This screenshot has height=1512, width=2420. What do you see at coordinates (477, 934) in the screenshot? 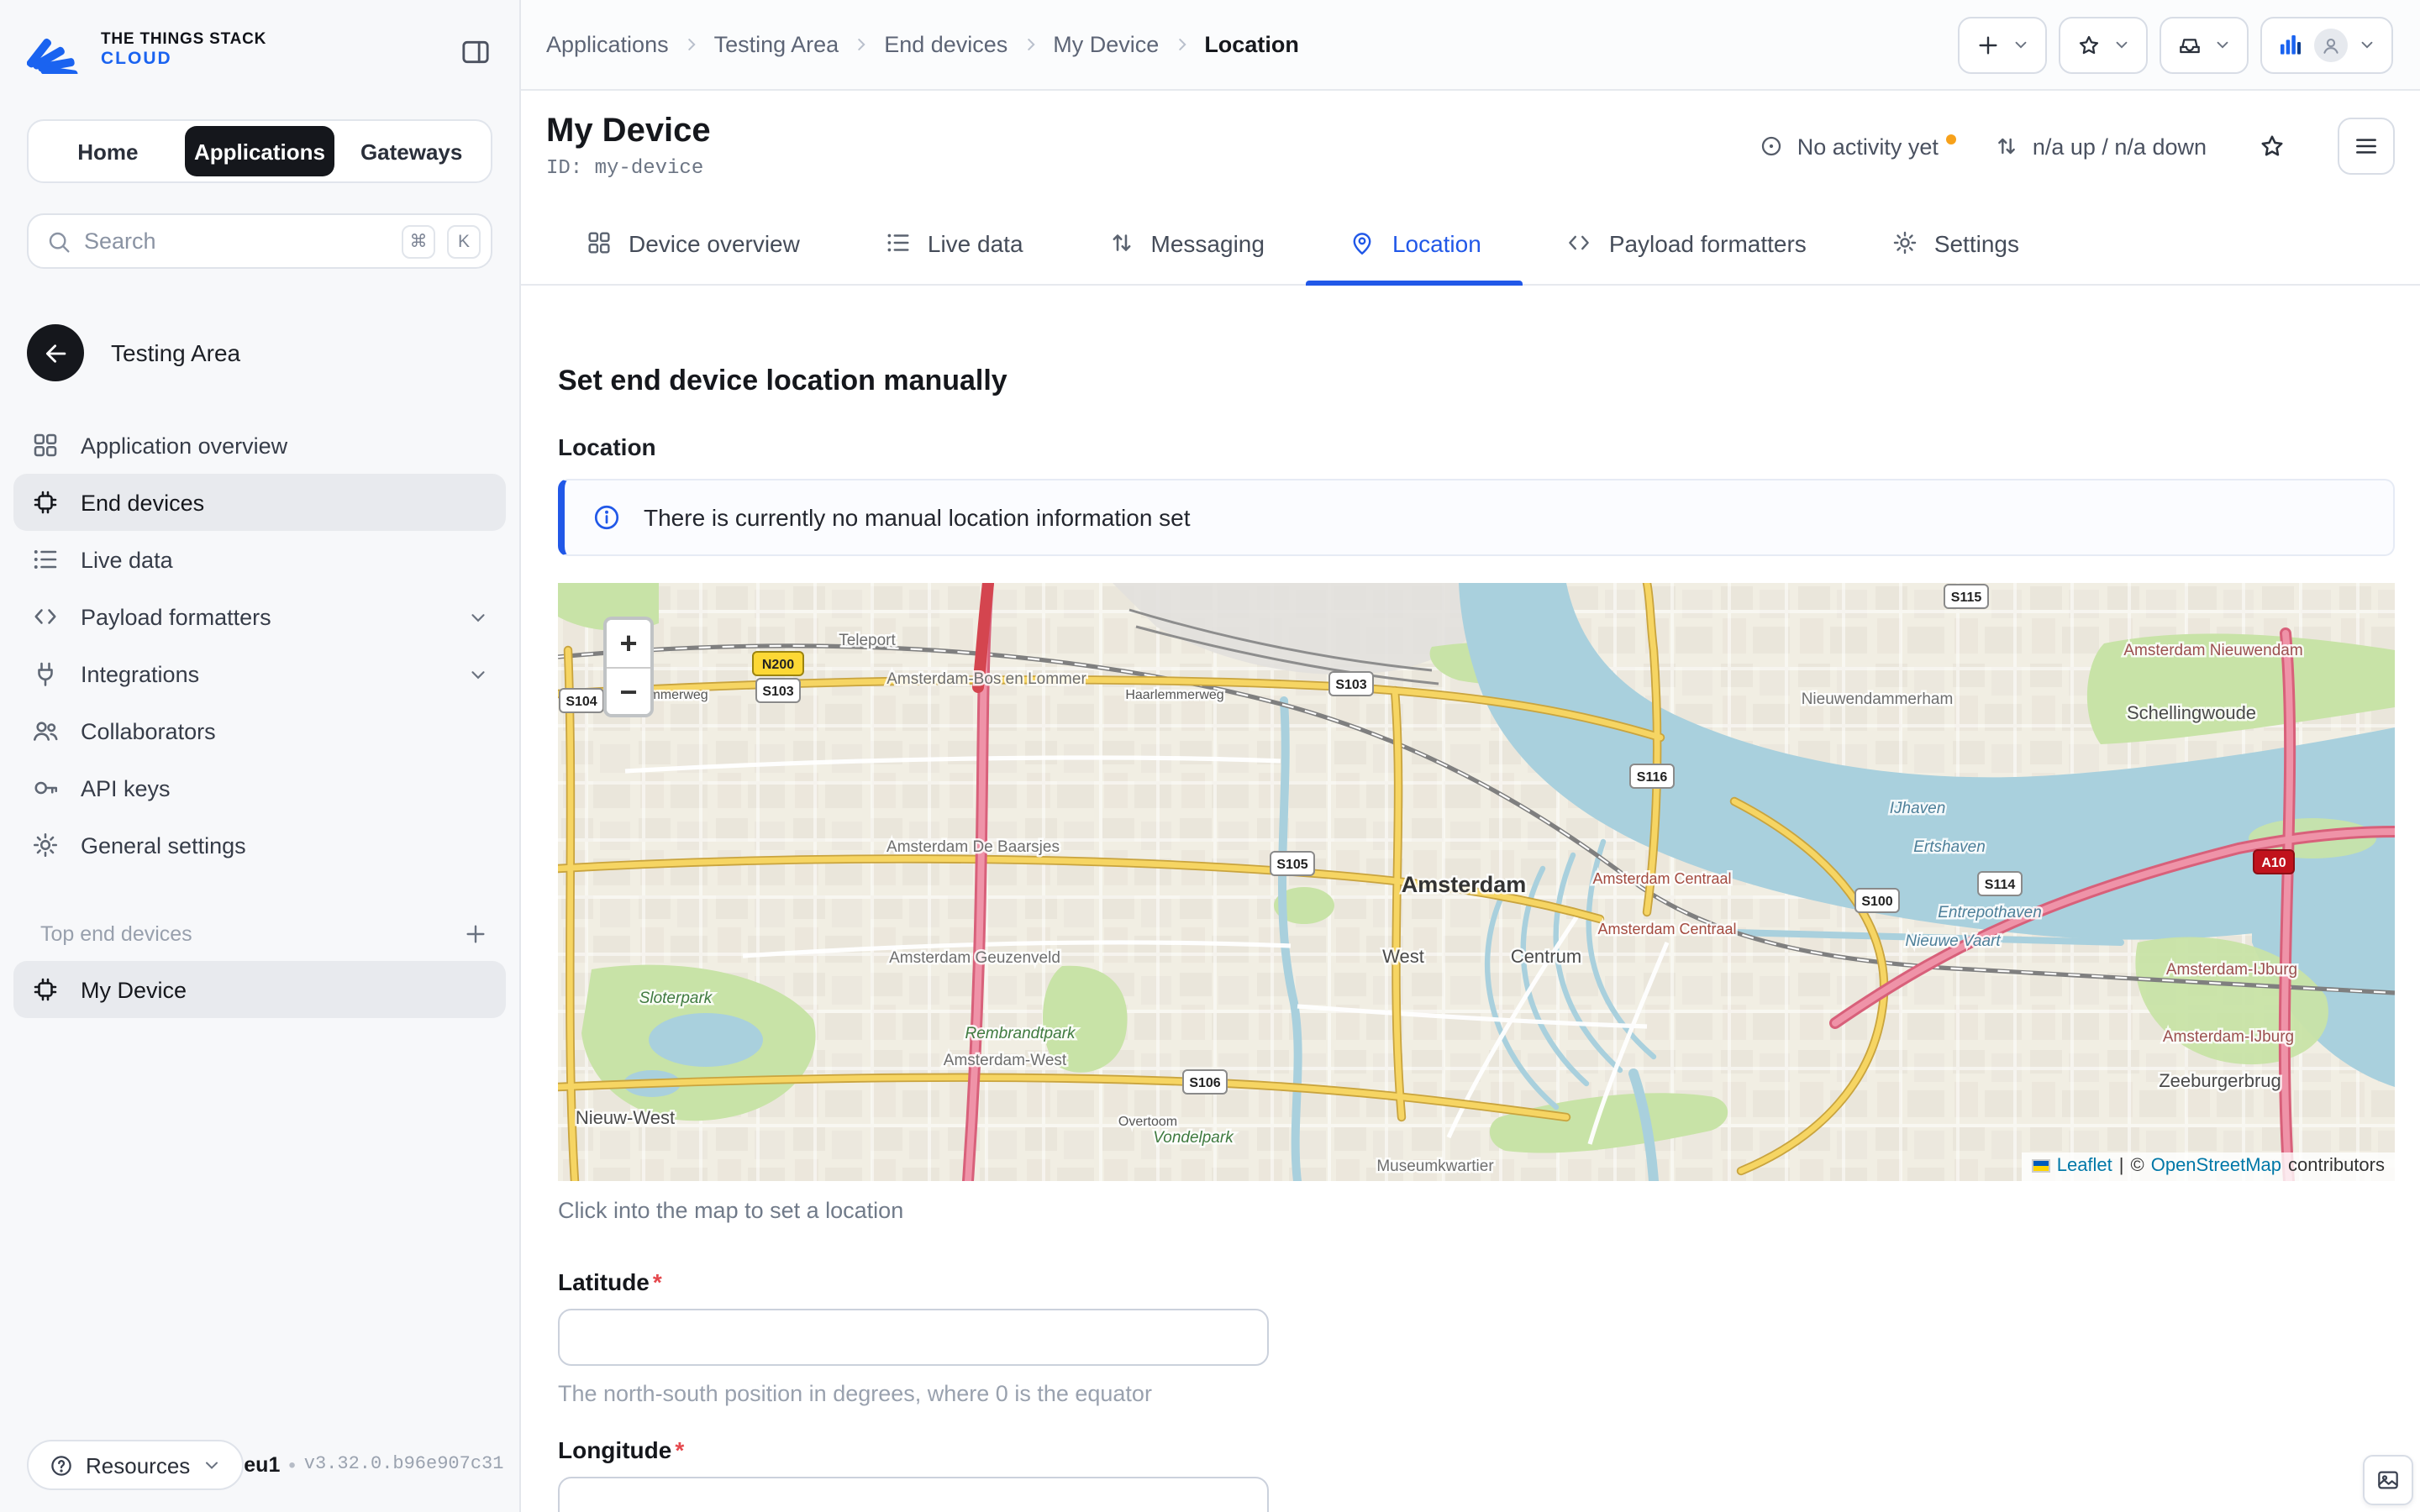
I see `add-end-device-button` at bounding box center [477, 934].